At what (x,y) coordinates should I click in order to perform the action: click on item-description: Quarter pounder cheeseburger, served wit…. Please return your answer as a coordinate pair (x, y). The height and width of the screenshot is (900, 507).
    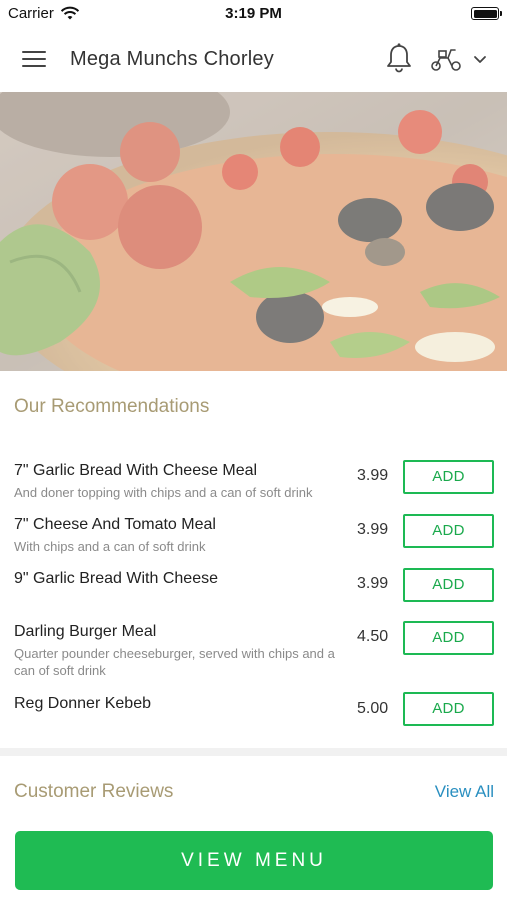
    Looking at the image, I should click on (174, 662).